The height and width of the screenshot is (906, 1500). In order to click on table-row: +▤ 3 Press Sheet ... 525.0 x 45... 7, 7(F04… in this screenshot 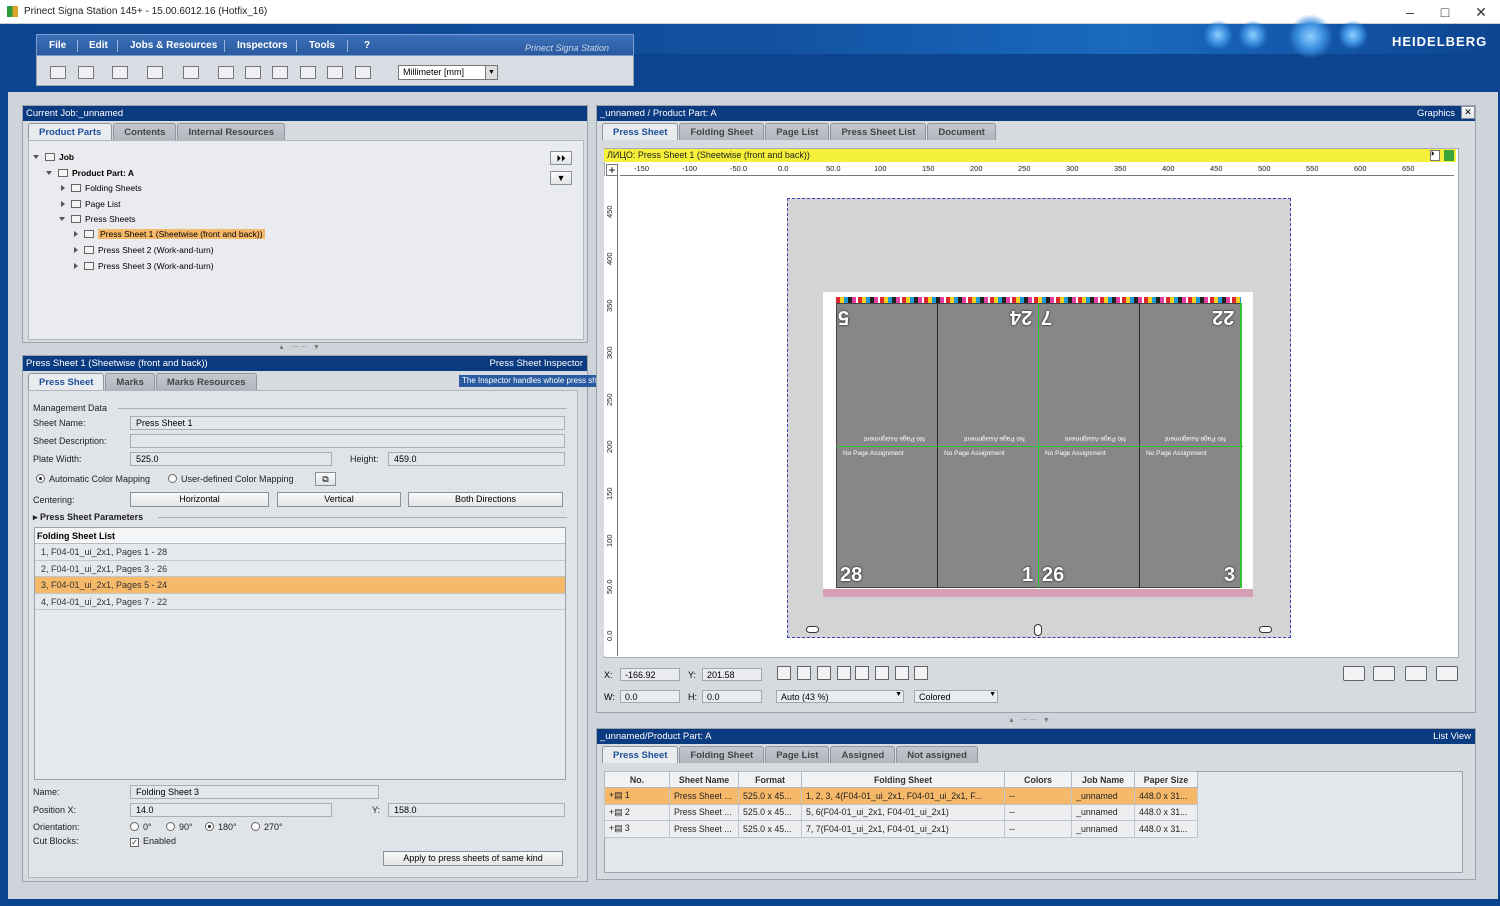, I will do `click(901, 829)`.